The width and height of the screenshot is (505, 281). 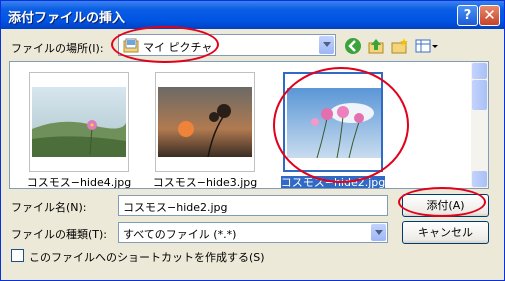 What do you see at coordinates (79, 182) in the screenshot?
I see `file-name: コスモス−hide4.jpg` at bounding box center [79, 182].